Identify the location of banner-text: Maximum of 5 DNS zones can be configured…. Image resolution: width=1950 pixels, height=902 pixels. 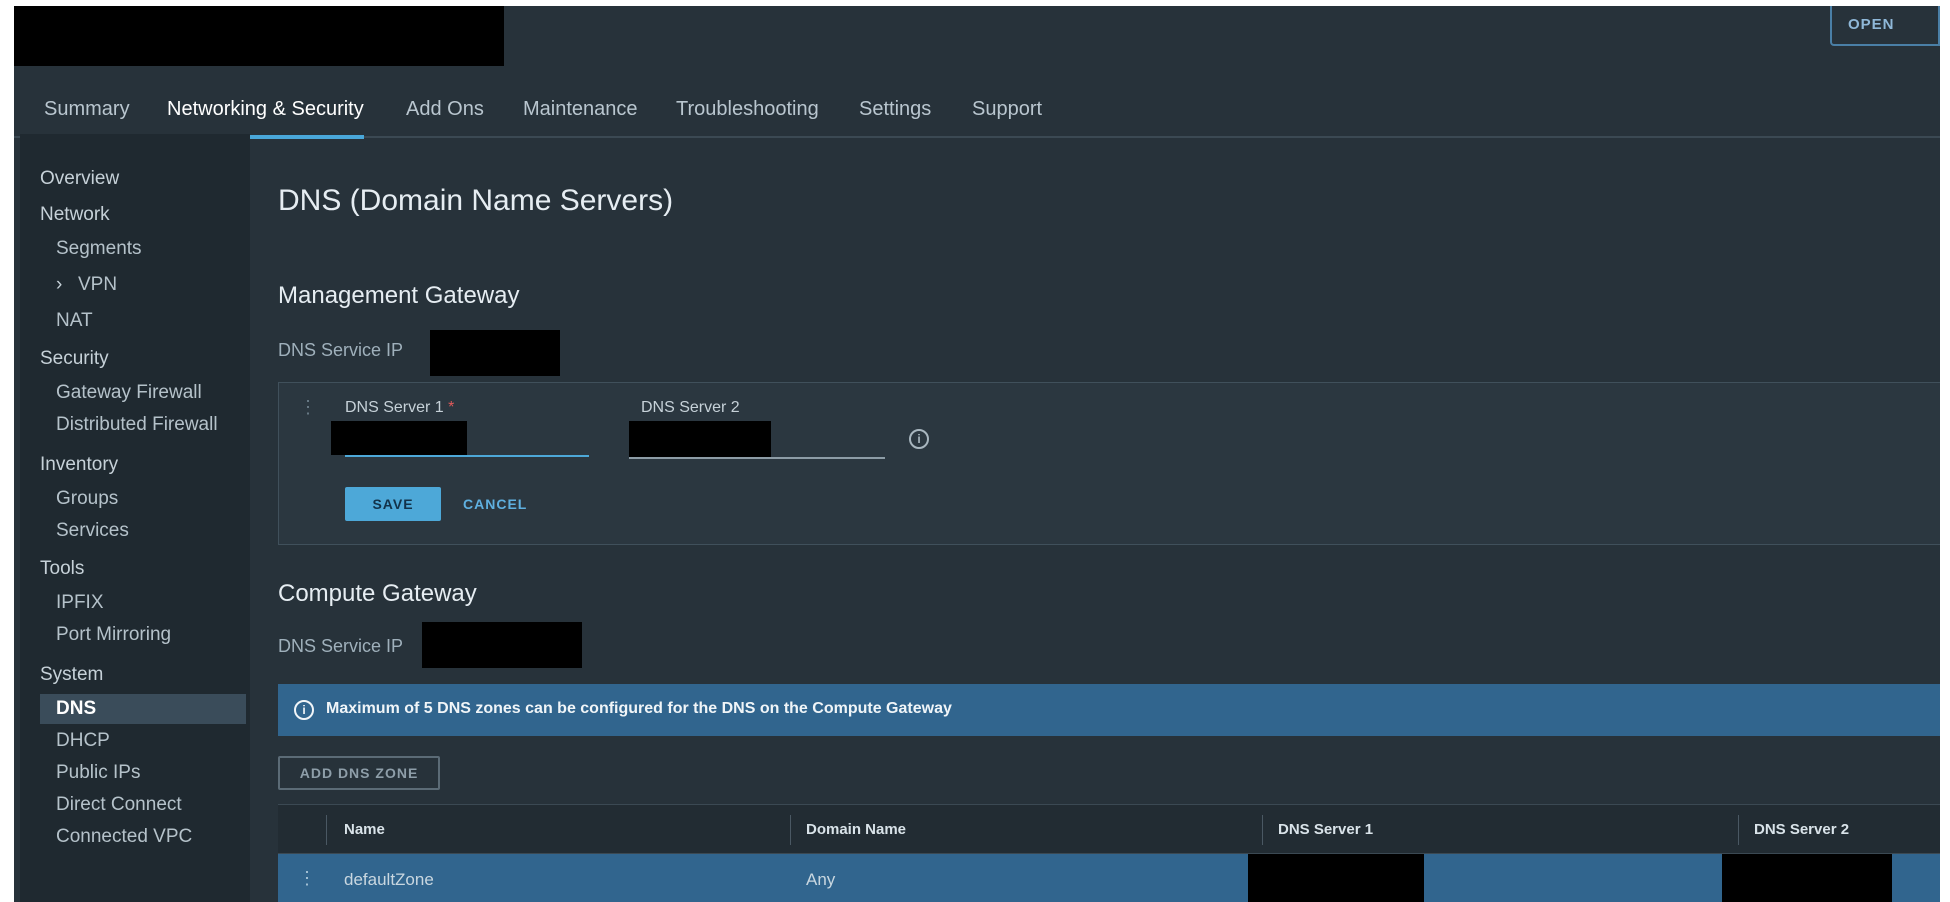
(639, 708).